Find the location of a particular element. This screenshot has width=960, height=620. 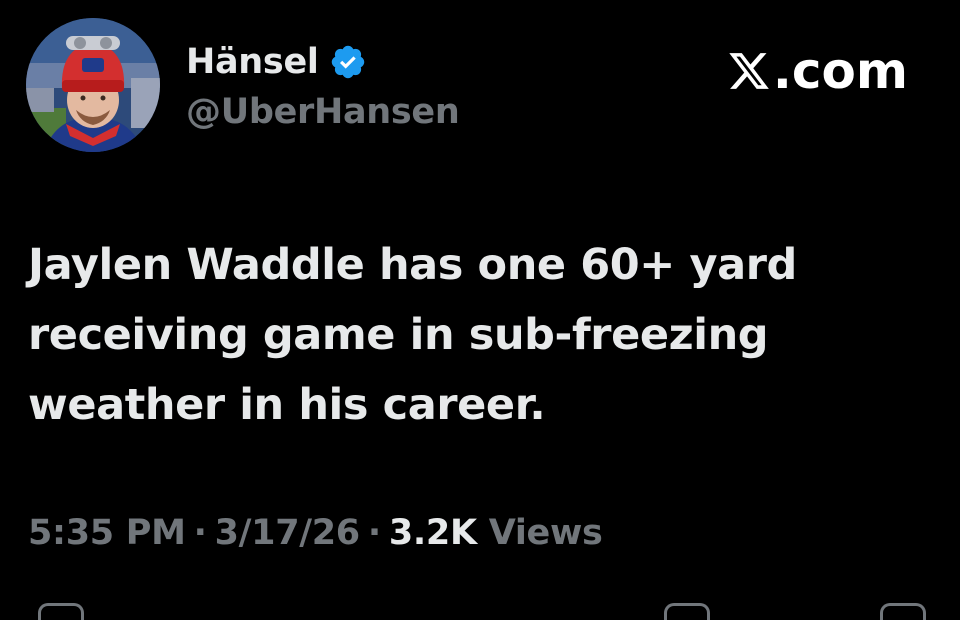

avatar-image is located at coordinates (93, 85).